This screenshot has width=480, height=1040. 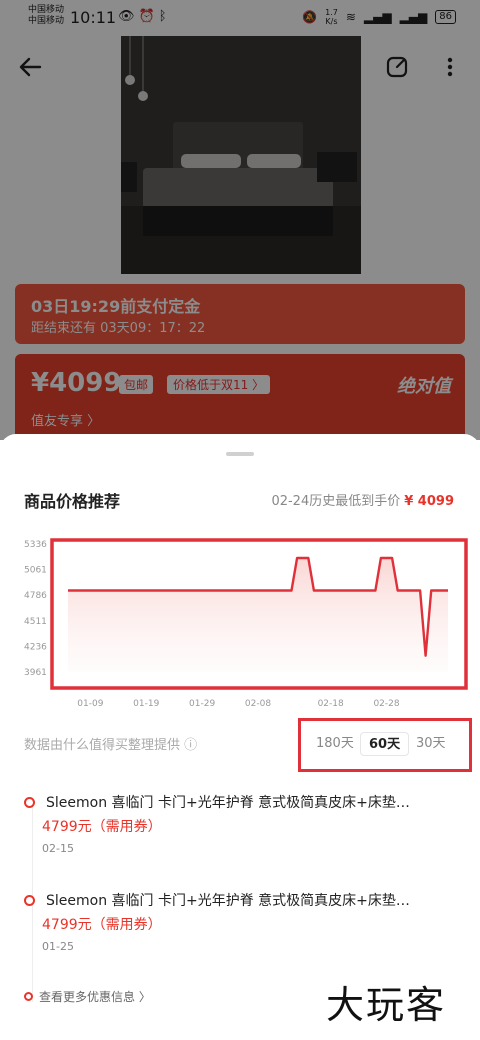 I want to click on history-low: 02-24历史最低到手价 ¥ 4099, so click(x=362, y=501).